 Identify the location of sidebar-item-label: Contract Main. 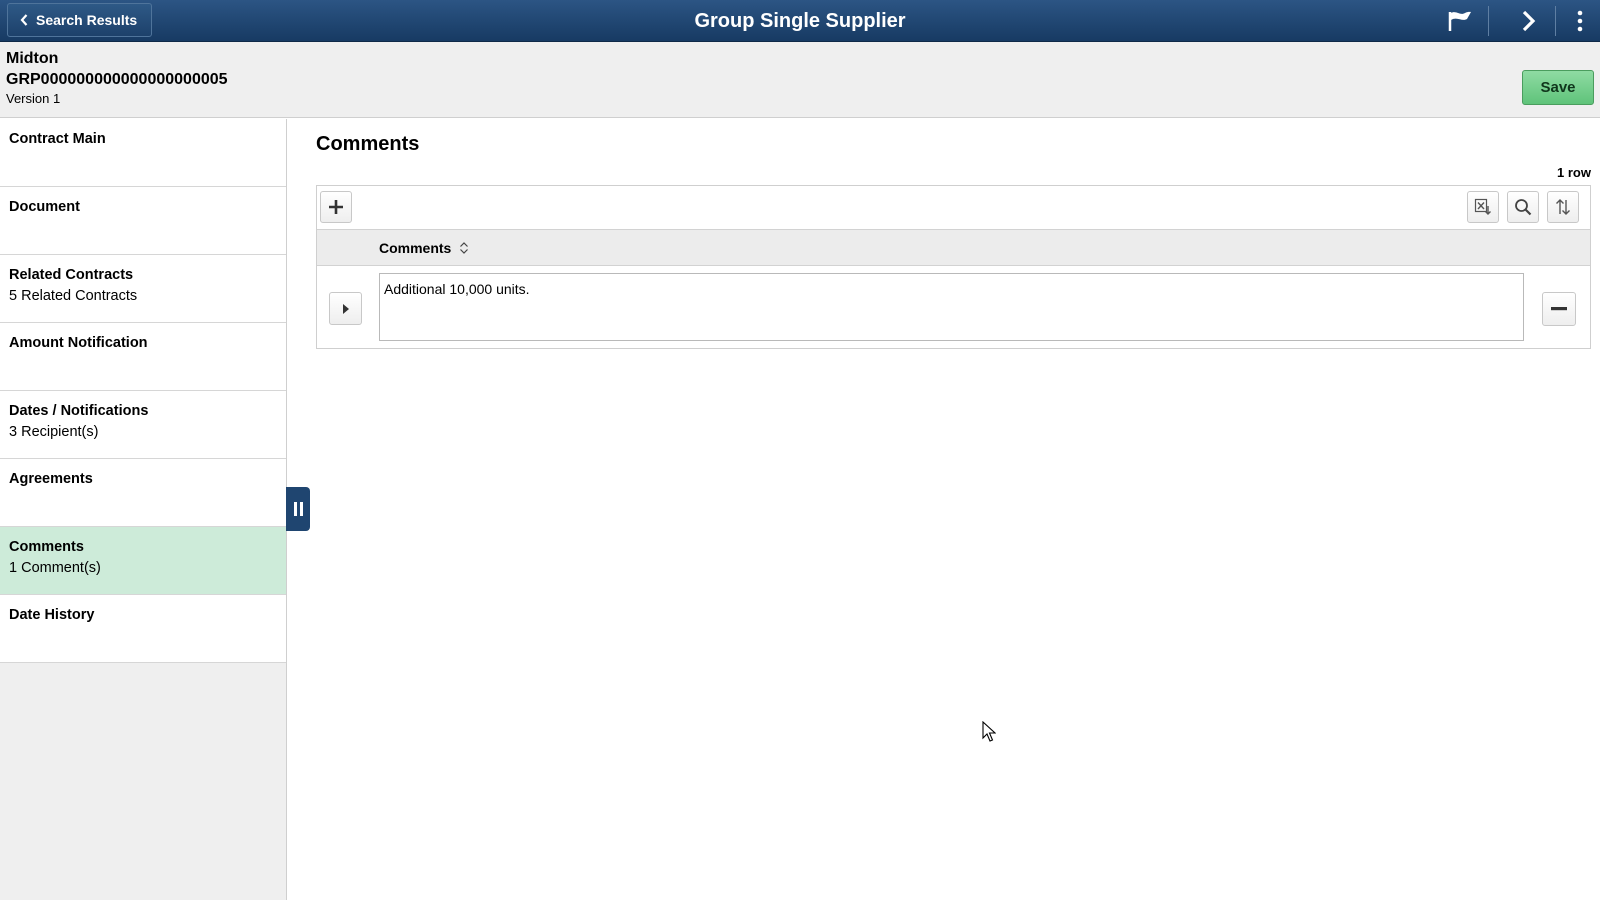
(57, 139).